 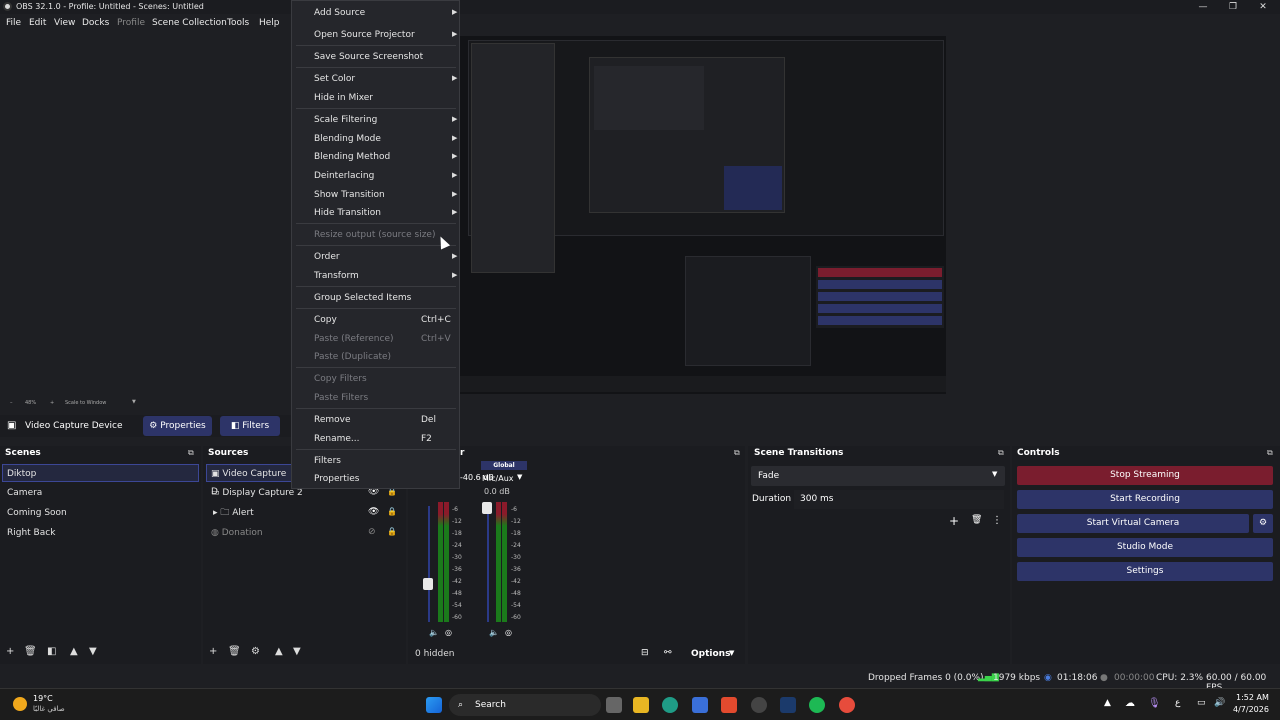 I want to click on menu-scene-collection: Scene Collection, so click(x=189, y=23).